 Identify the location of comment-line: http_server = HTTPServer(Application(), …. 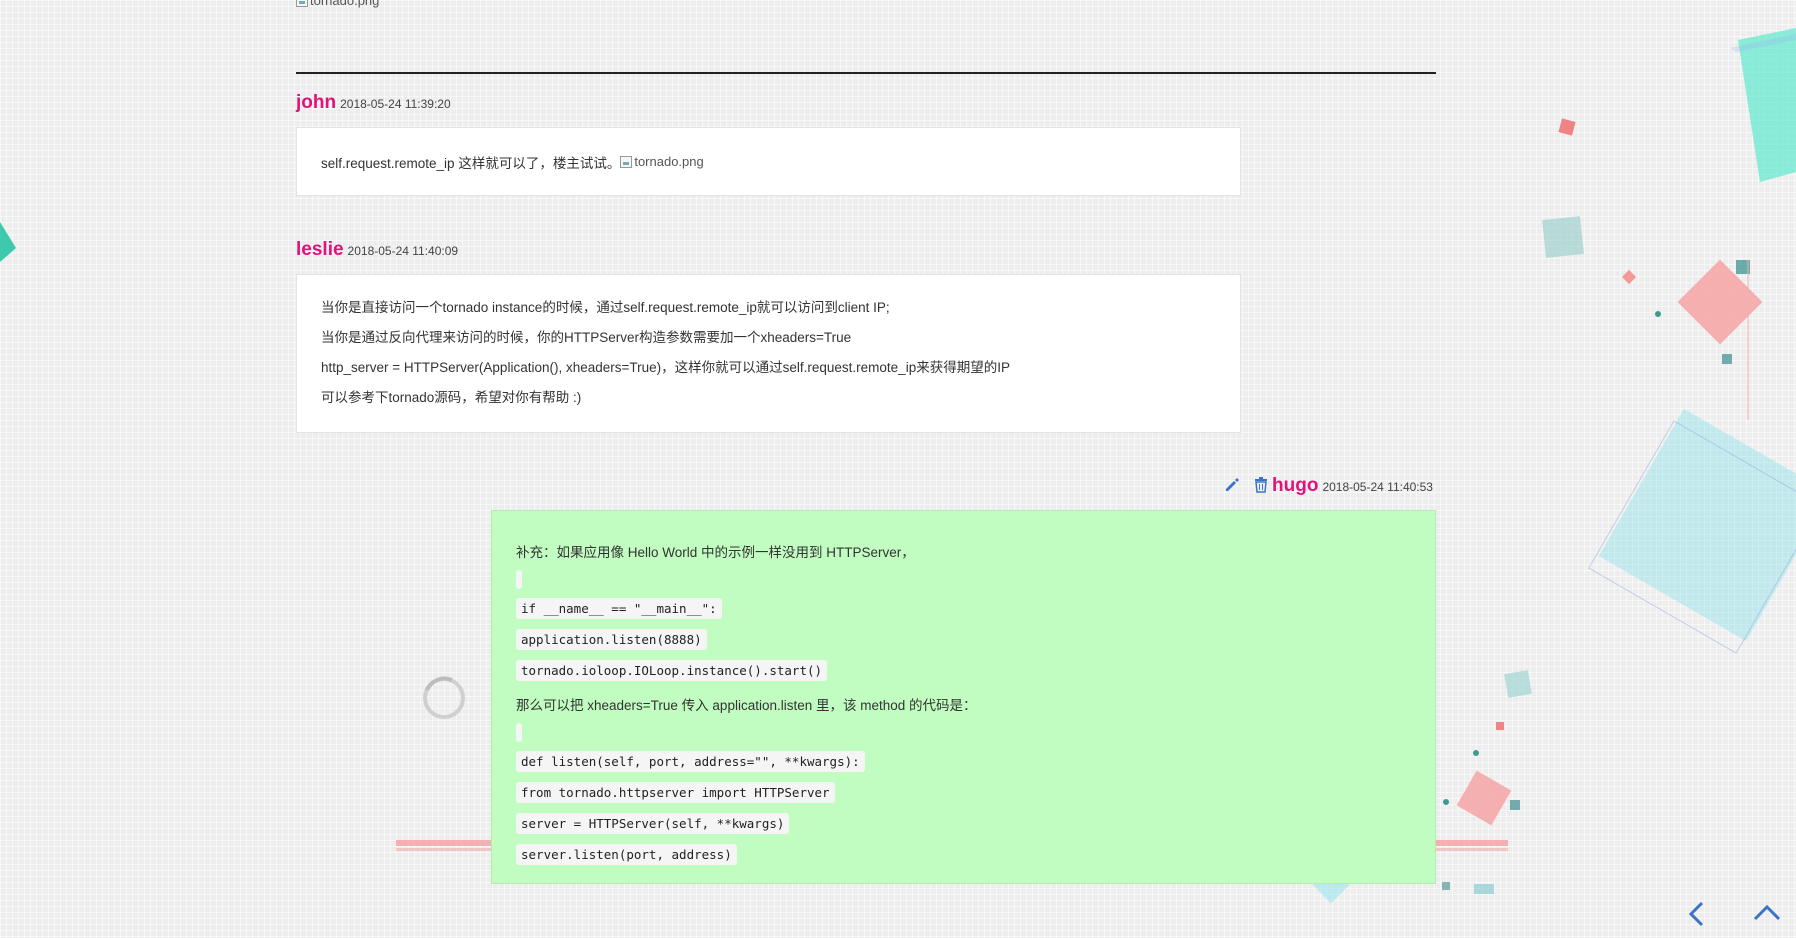
(665, 367).